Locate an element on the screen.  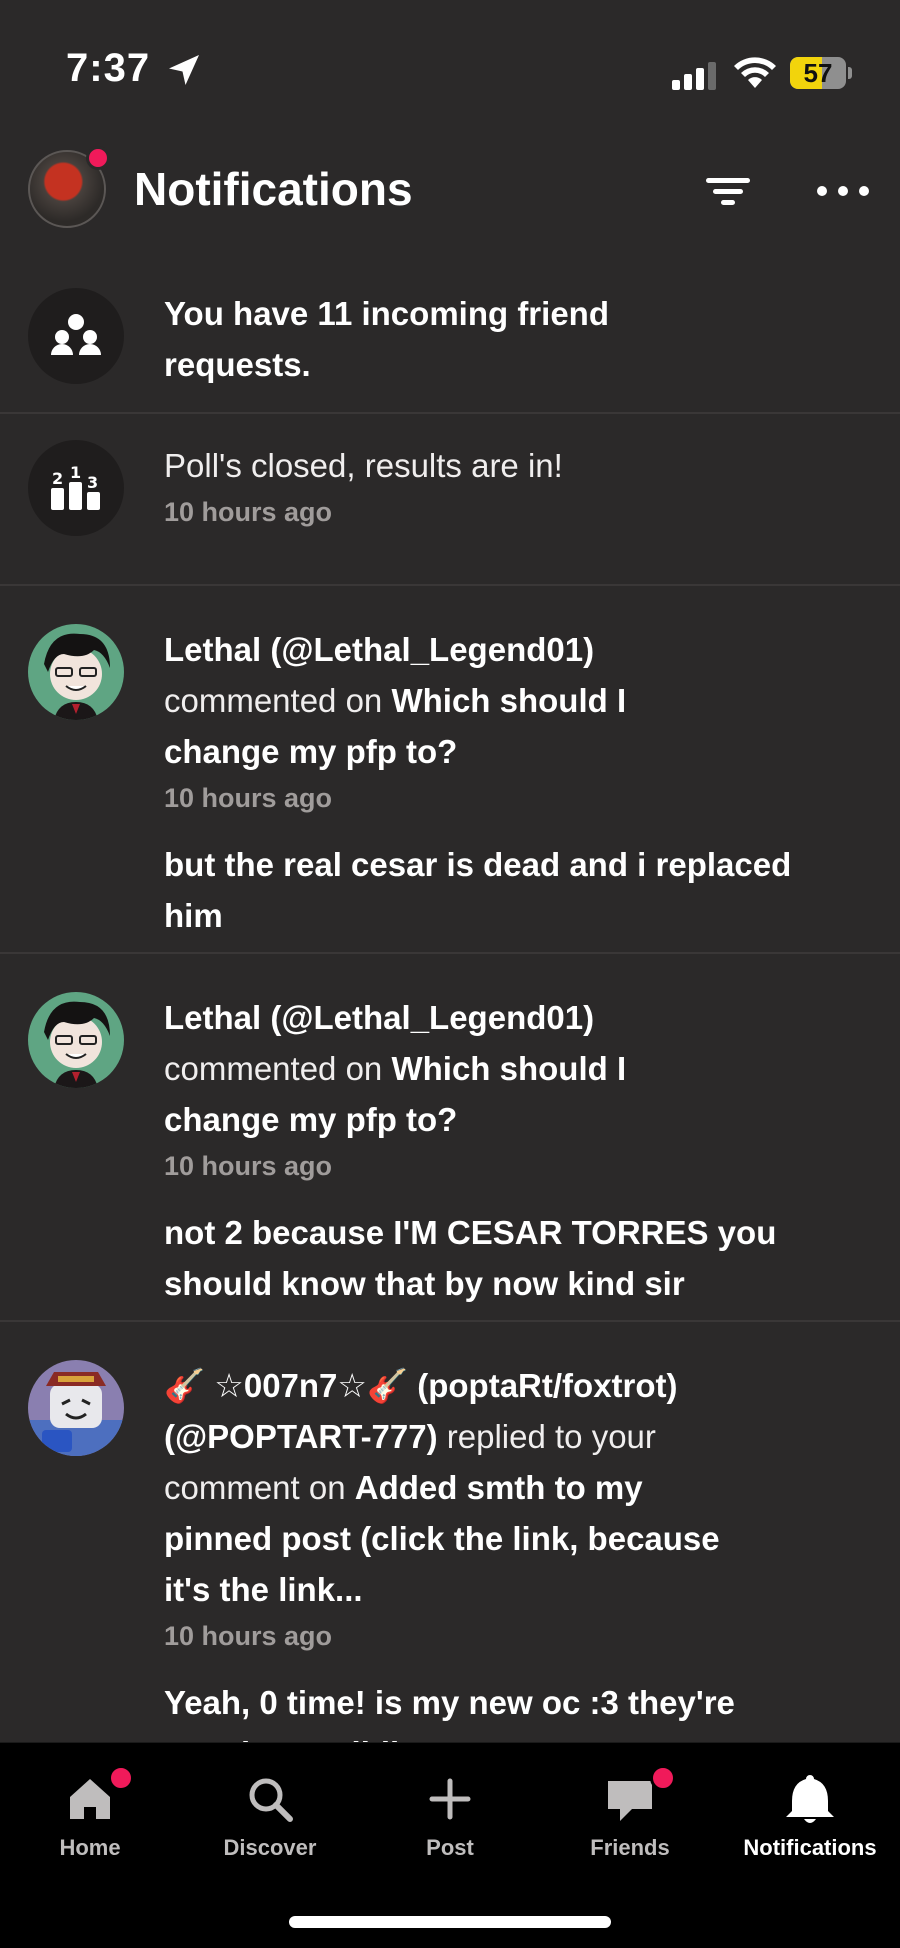
header: Notifications is located at coordinates (450, 200).